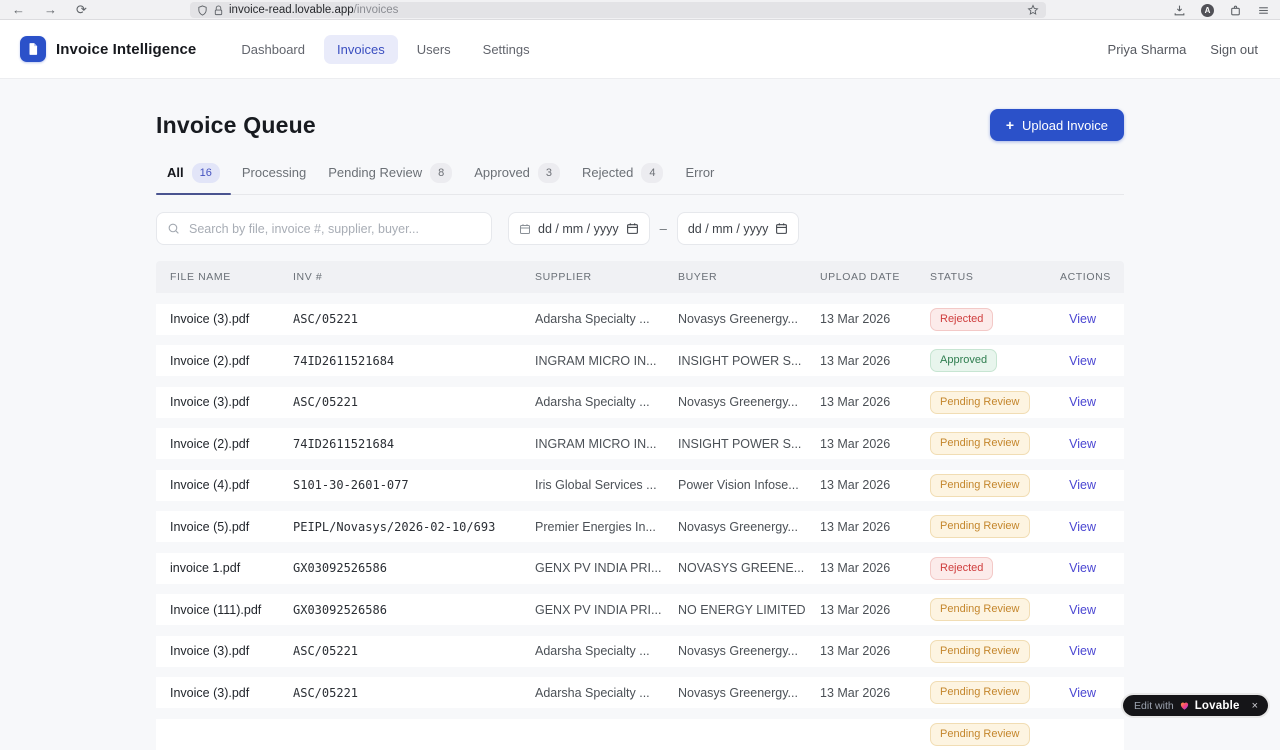 The height and width of the screenshot is (750, 1280). I want to click on tab-pending-count: 8, so click(441, 173).